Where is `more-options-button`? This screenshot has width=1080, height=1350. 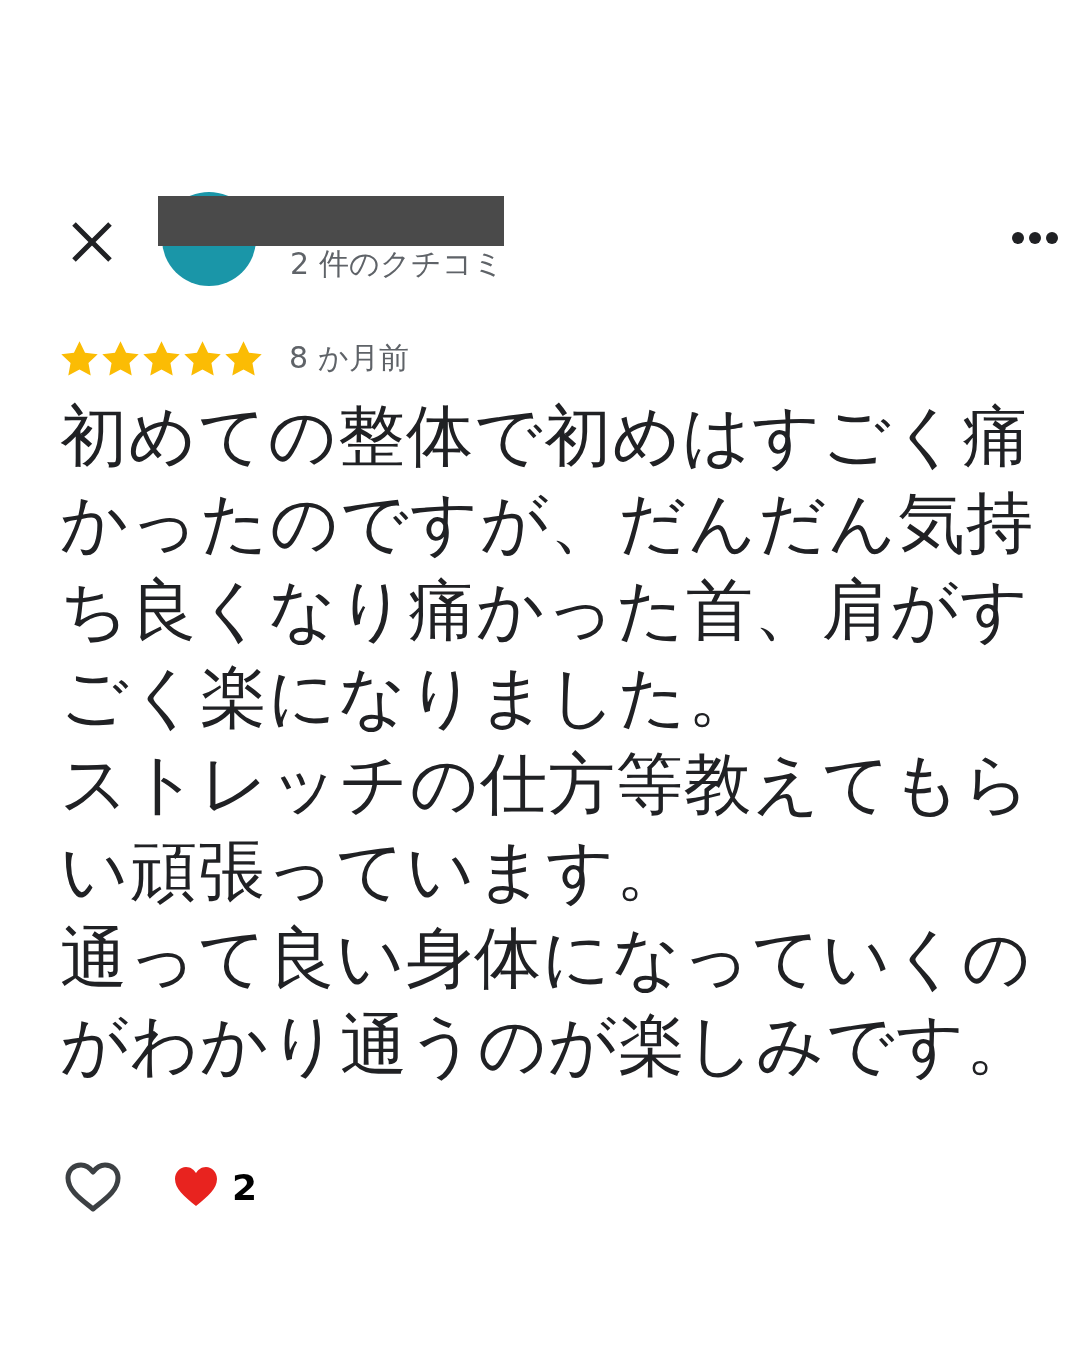 more-options-button is located at coordinates (1035, 238).